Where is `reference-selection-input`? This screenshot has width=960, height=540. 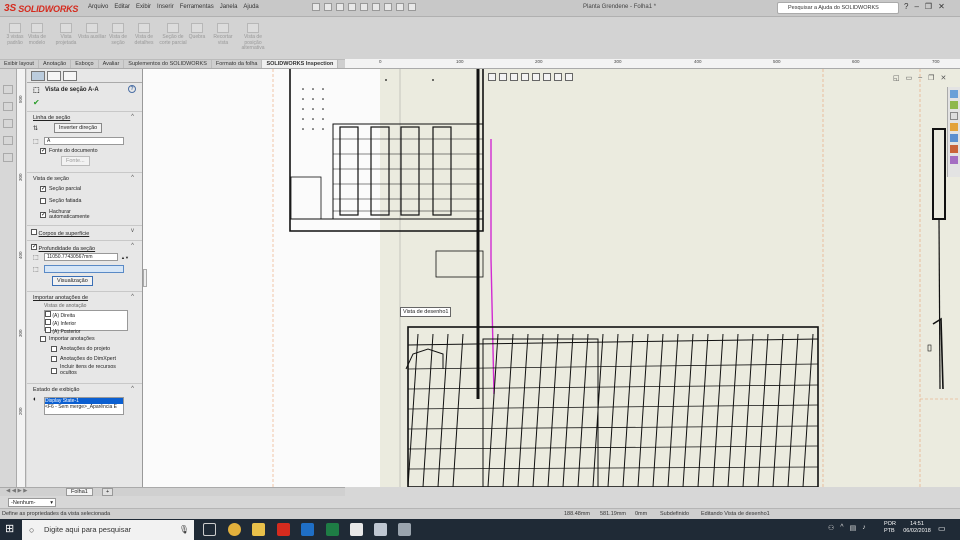 reference-selection-input is located at coordinates (84, 269).